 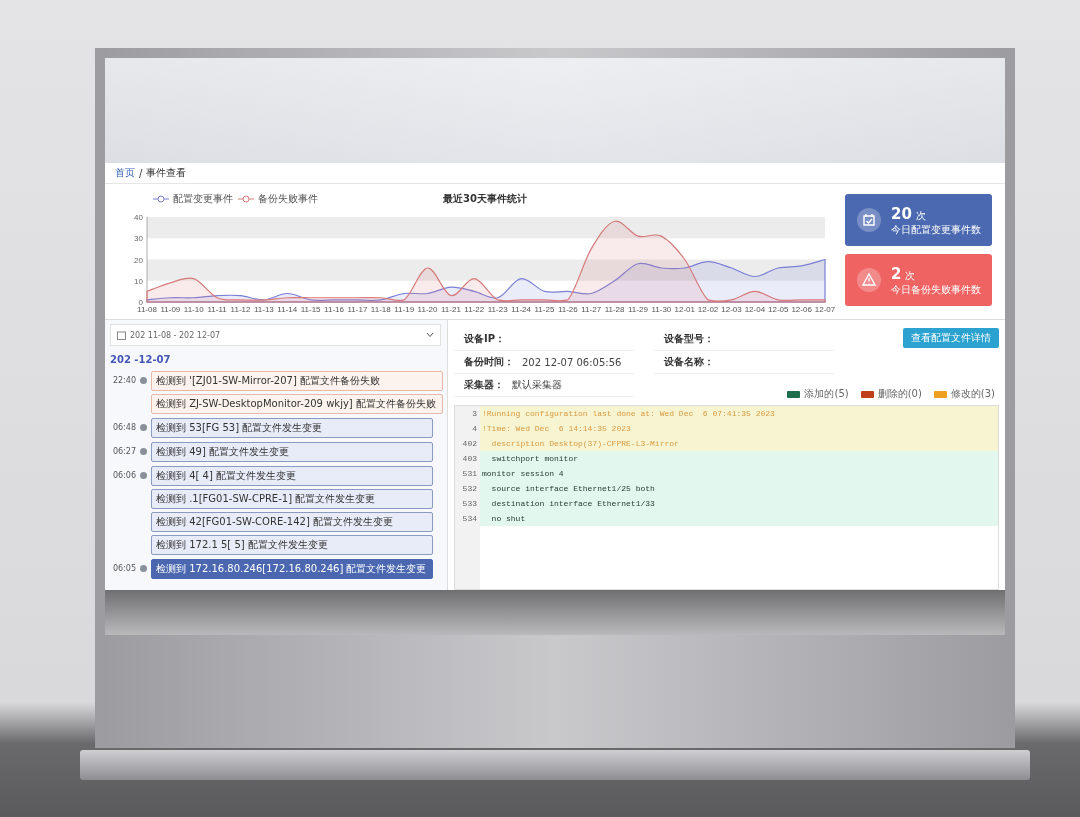 I want to click on axis-tick-label: 11-27, so click(x=591, y=309).